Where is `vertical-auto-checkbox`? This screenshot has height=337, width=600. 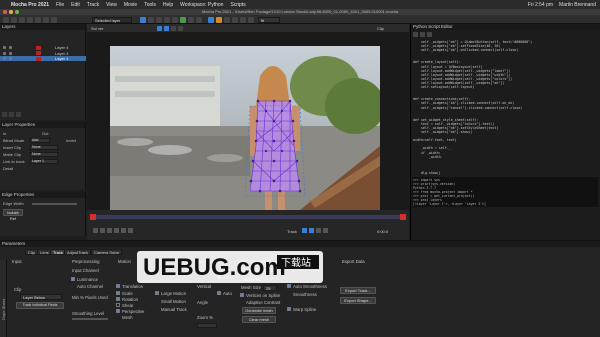
vertical-auto-checkbox is located at coordinates (219, 293).